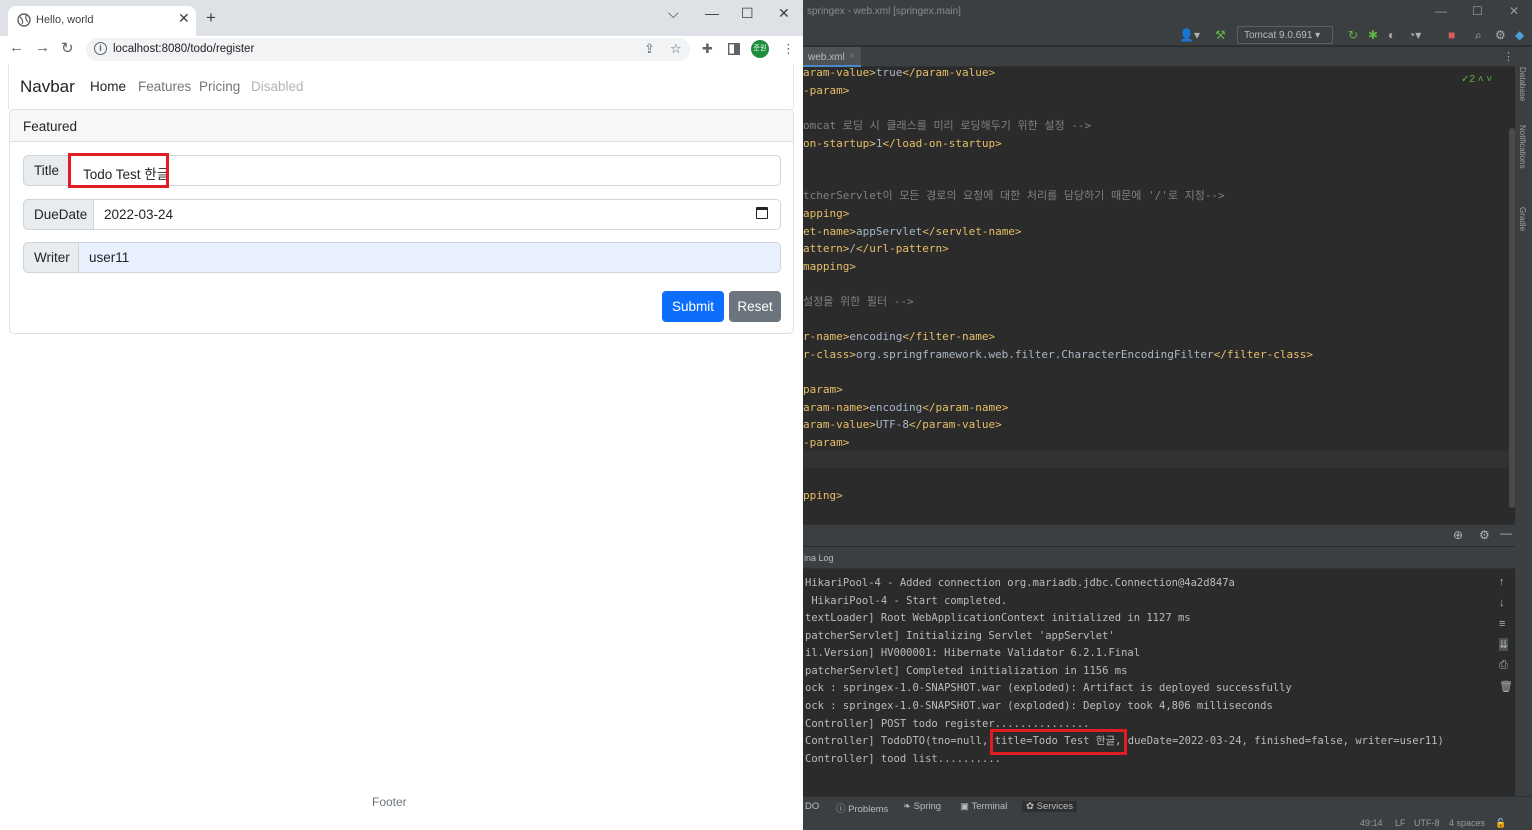 This screenshot has width=1532, height=830. I want to click on info-icon: i, so click(100, 48).